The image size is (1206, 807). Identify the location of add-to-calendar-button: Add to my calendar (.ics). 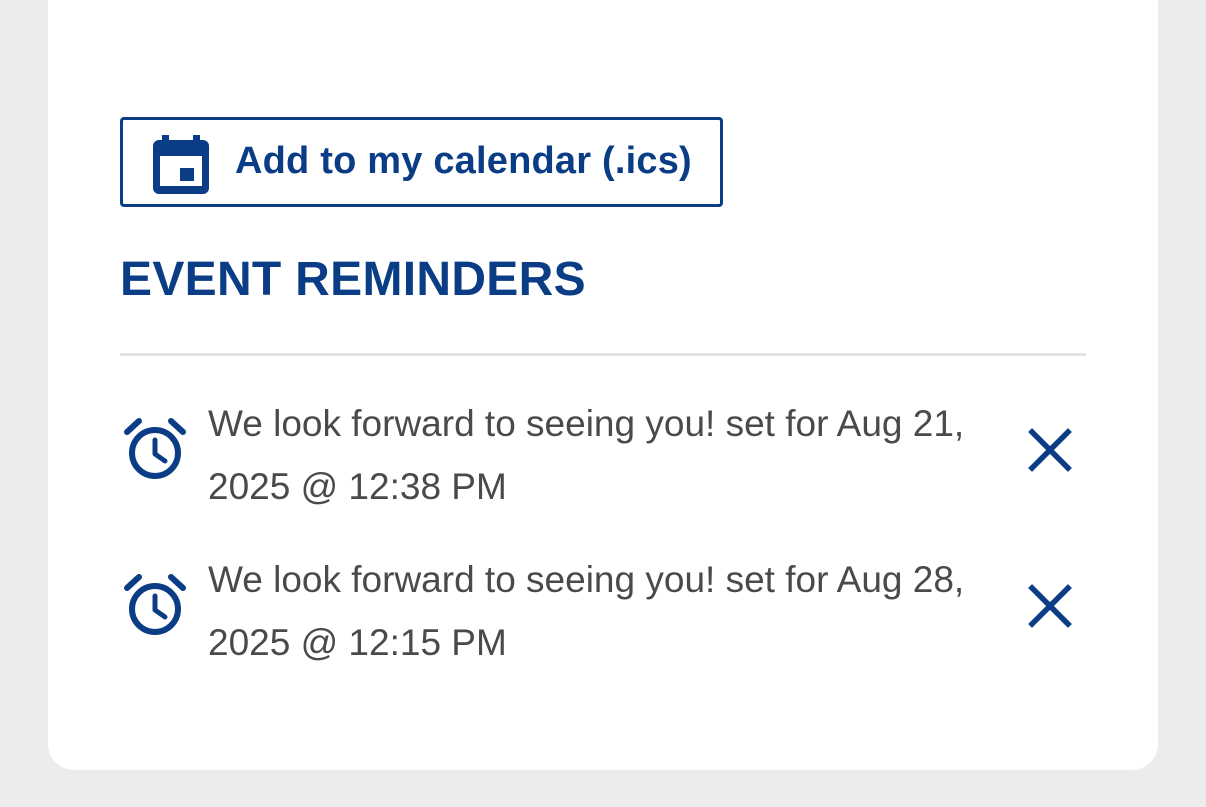
(421, 162).